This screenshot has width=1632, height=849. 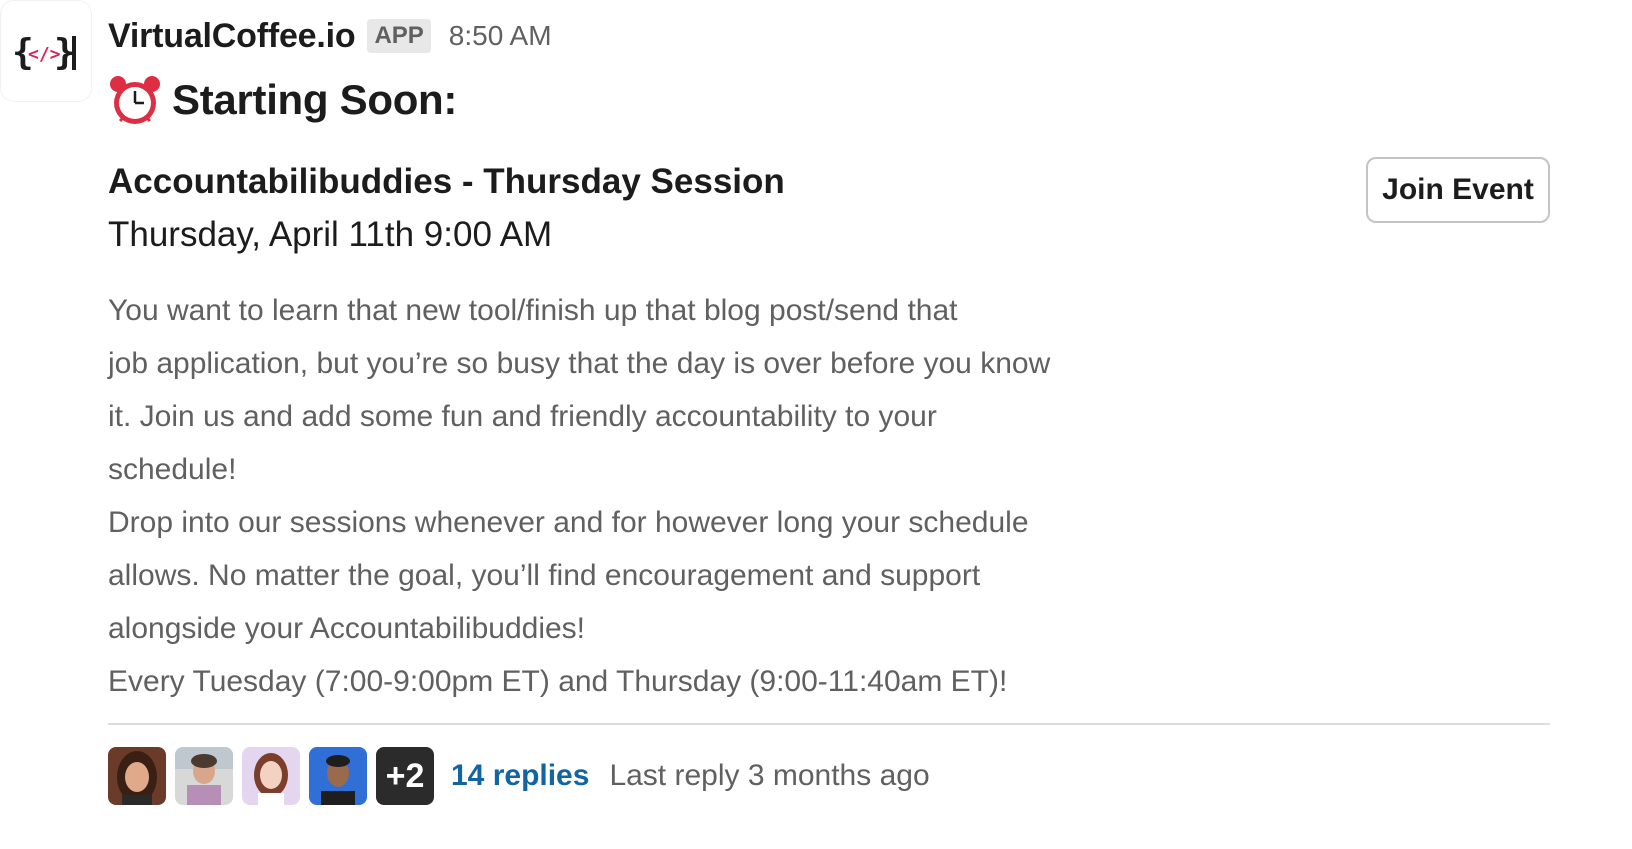 I want to click on more-participants-count: +2, so click(x=405, y=776).